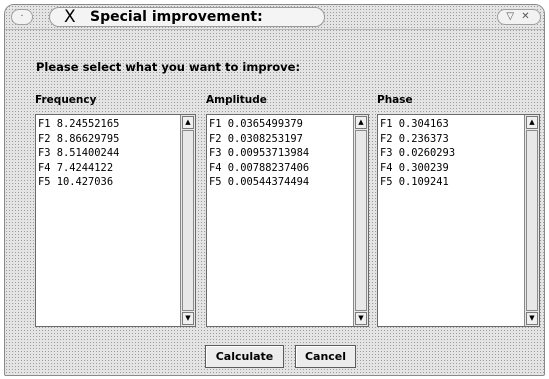 The image size is (549, 379). I want to click on x-logo-icon: X, so click(70, 17).